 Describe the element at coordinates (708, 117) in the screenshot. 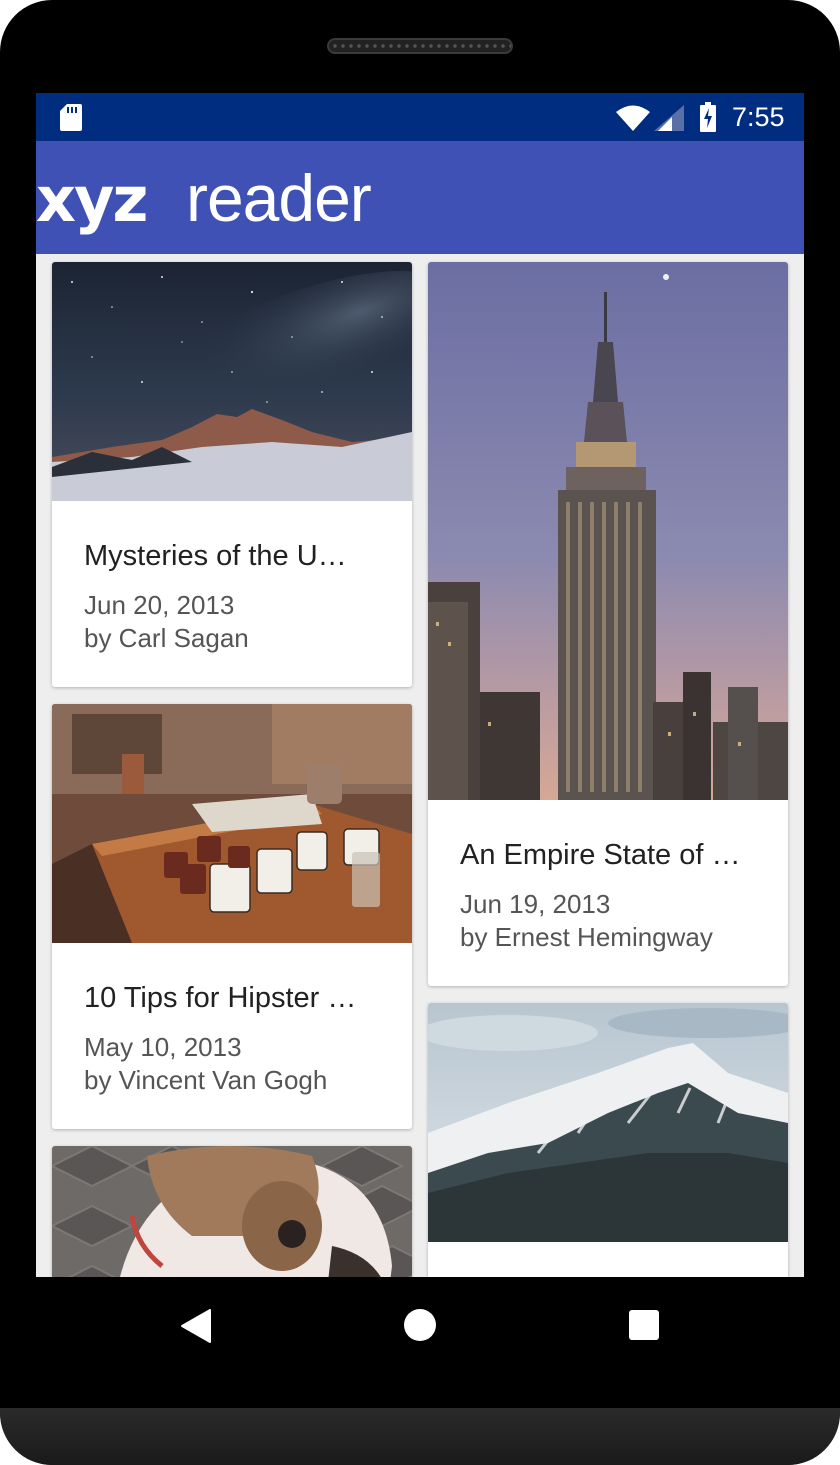

I see `battery-charging-icon` at that location.